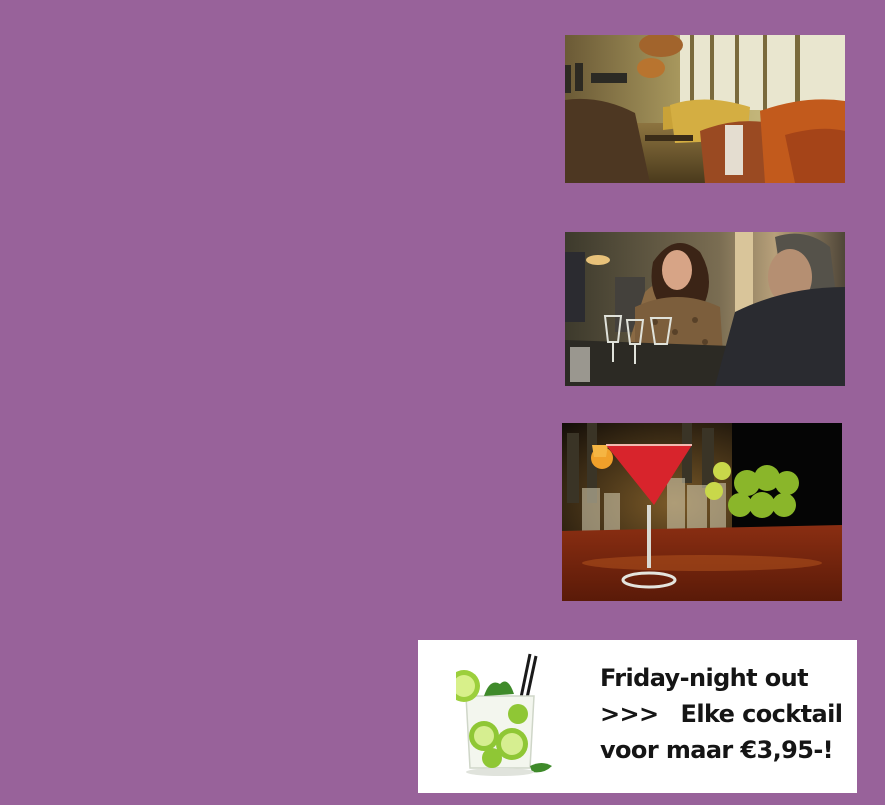 The width and height of the screenshot is (885, 805). I want to click on dinner-image, so click(705, 309).